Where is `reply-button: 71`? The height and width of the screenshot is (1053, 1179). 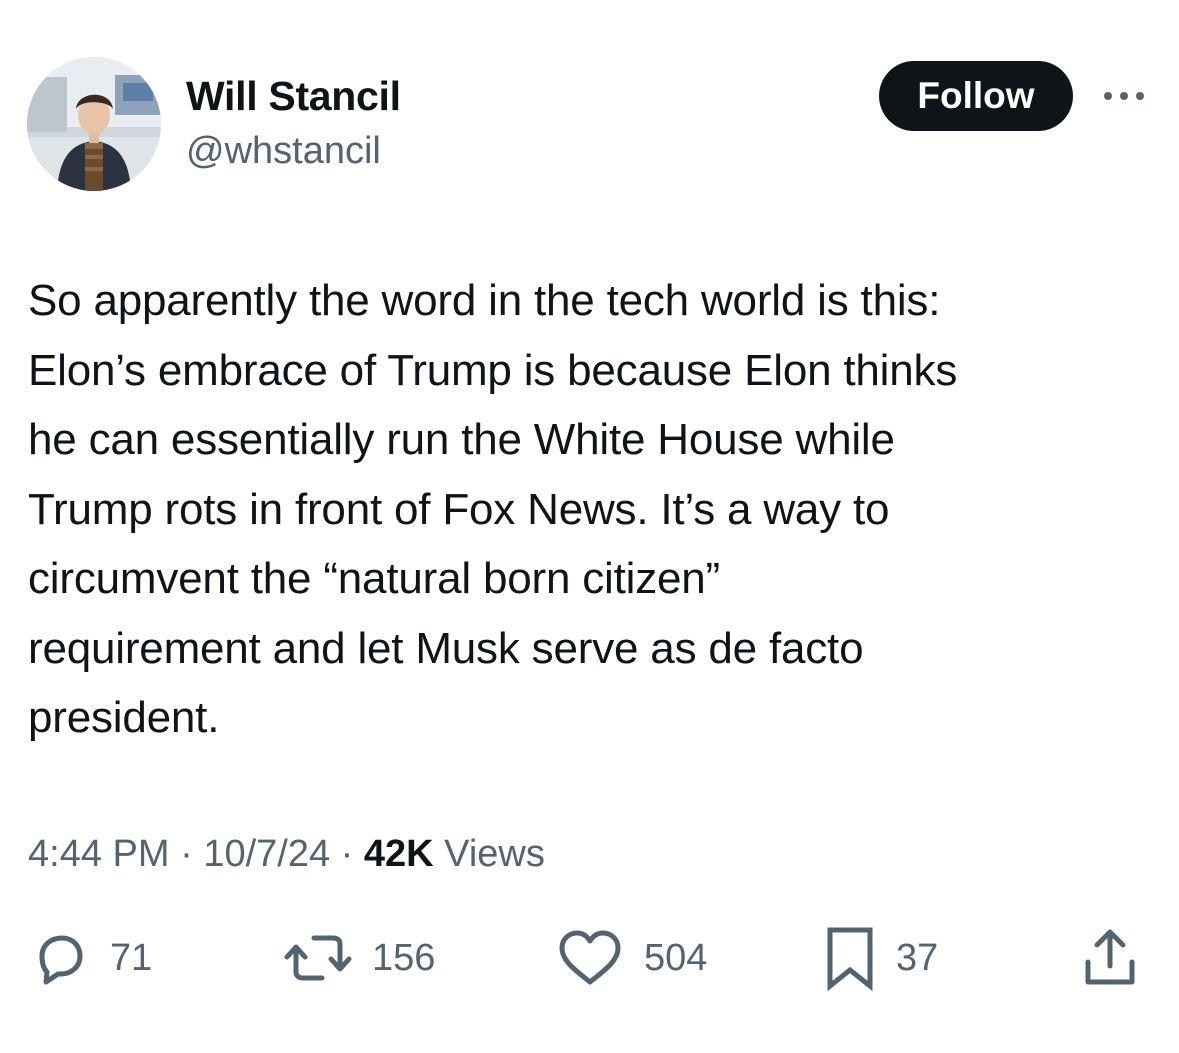
reply-button: 71 is located at coordinates (90, 958).